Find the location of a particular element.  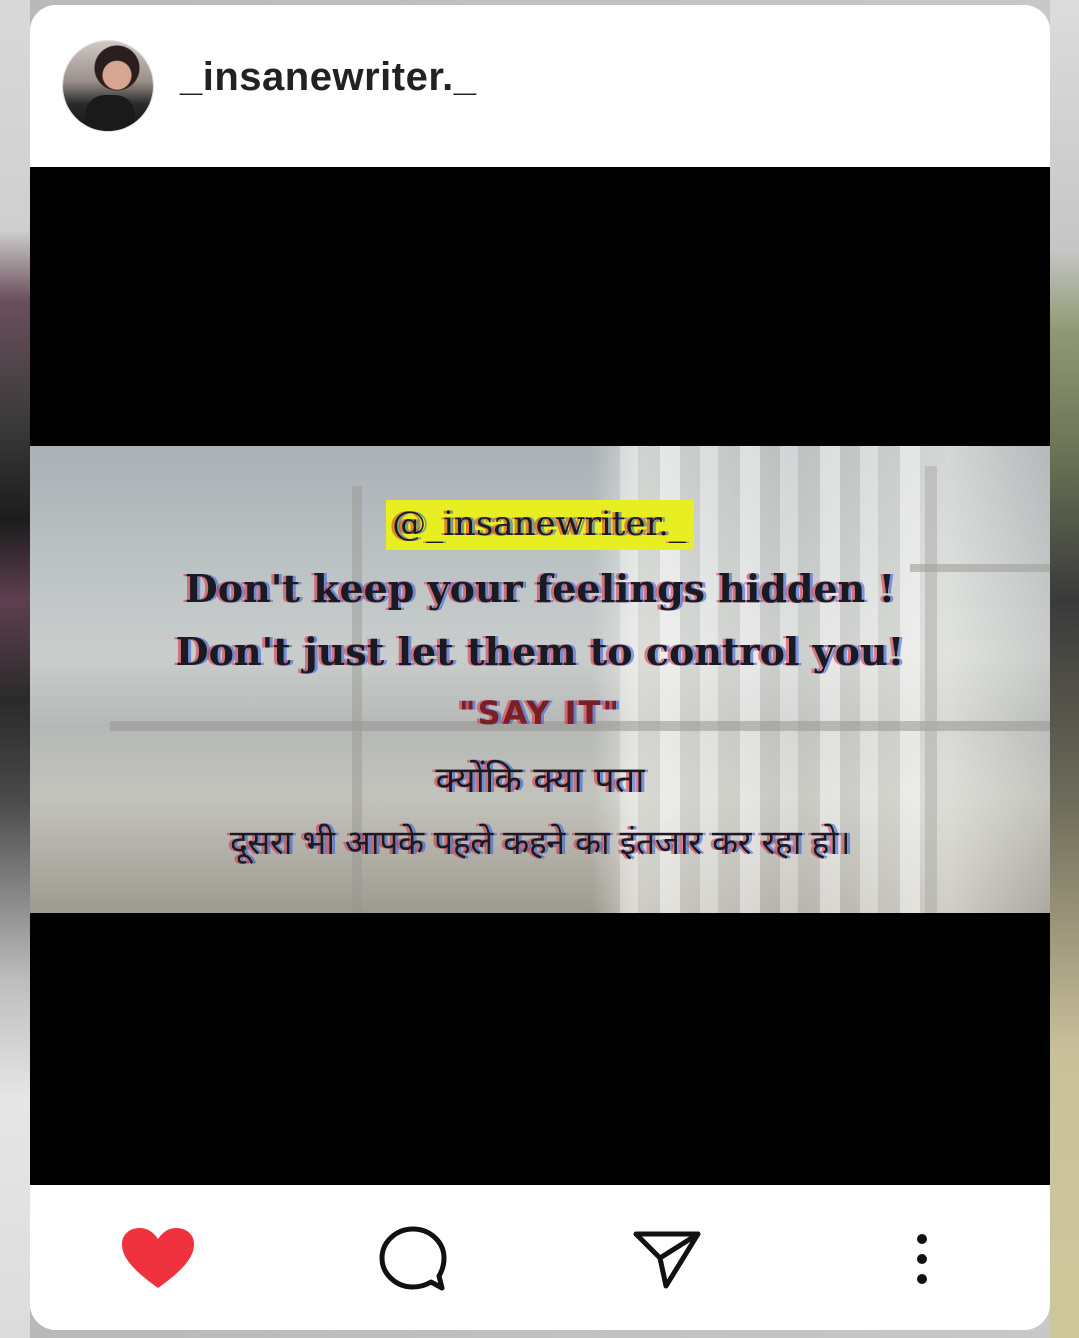

more-options-button is located at coordinates (922, 1259).